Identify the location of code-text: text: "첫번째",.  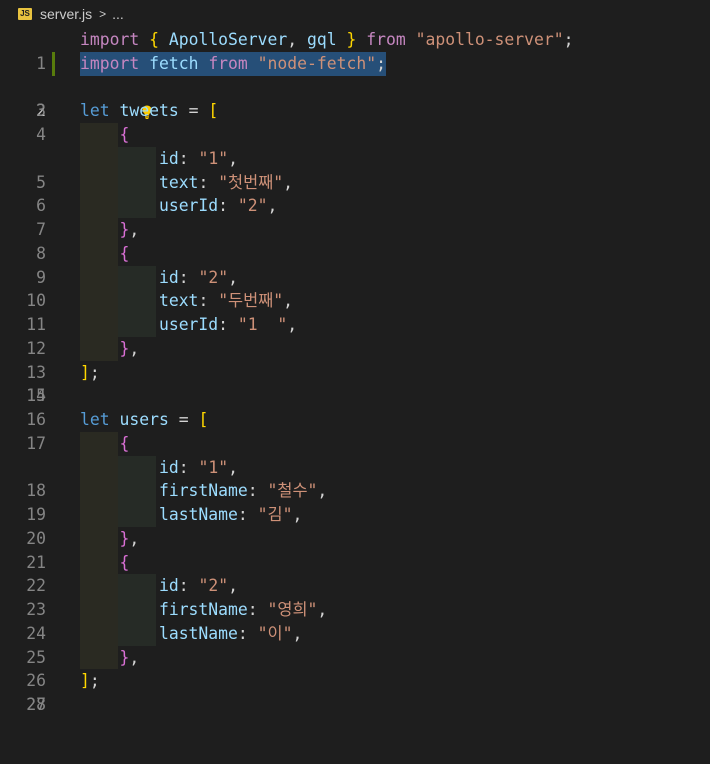
(226, 182).